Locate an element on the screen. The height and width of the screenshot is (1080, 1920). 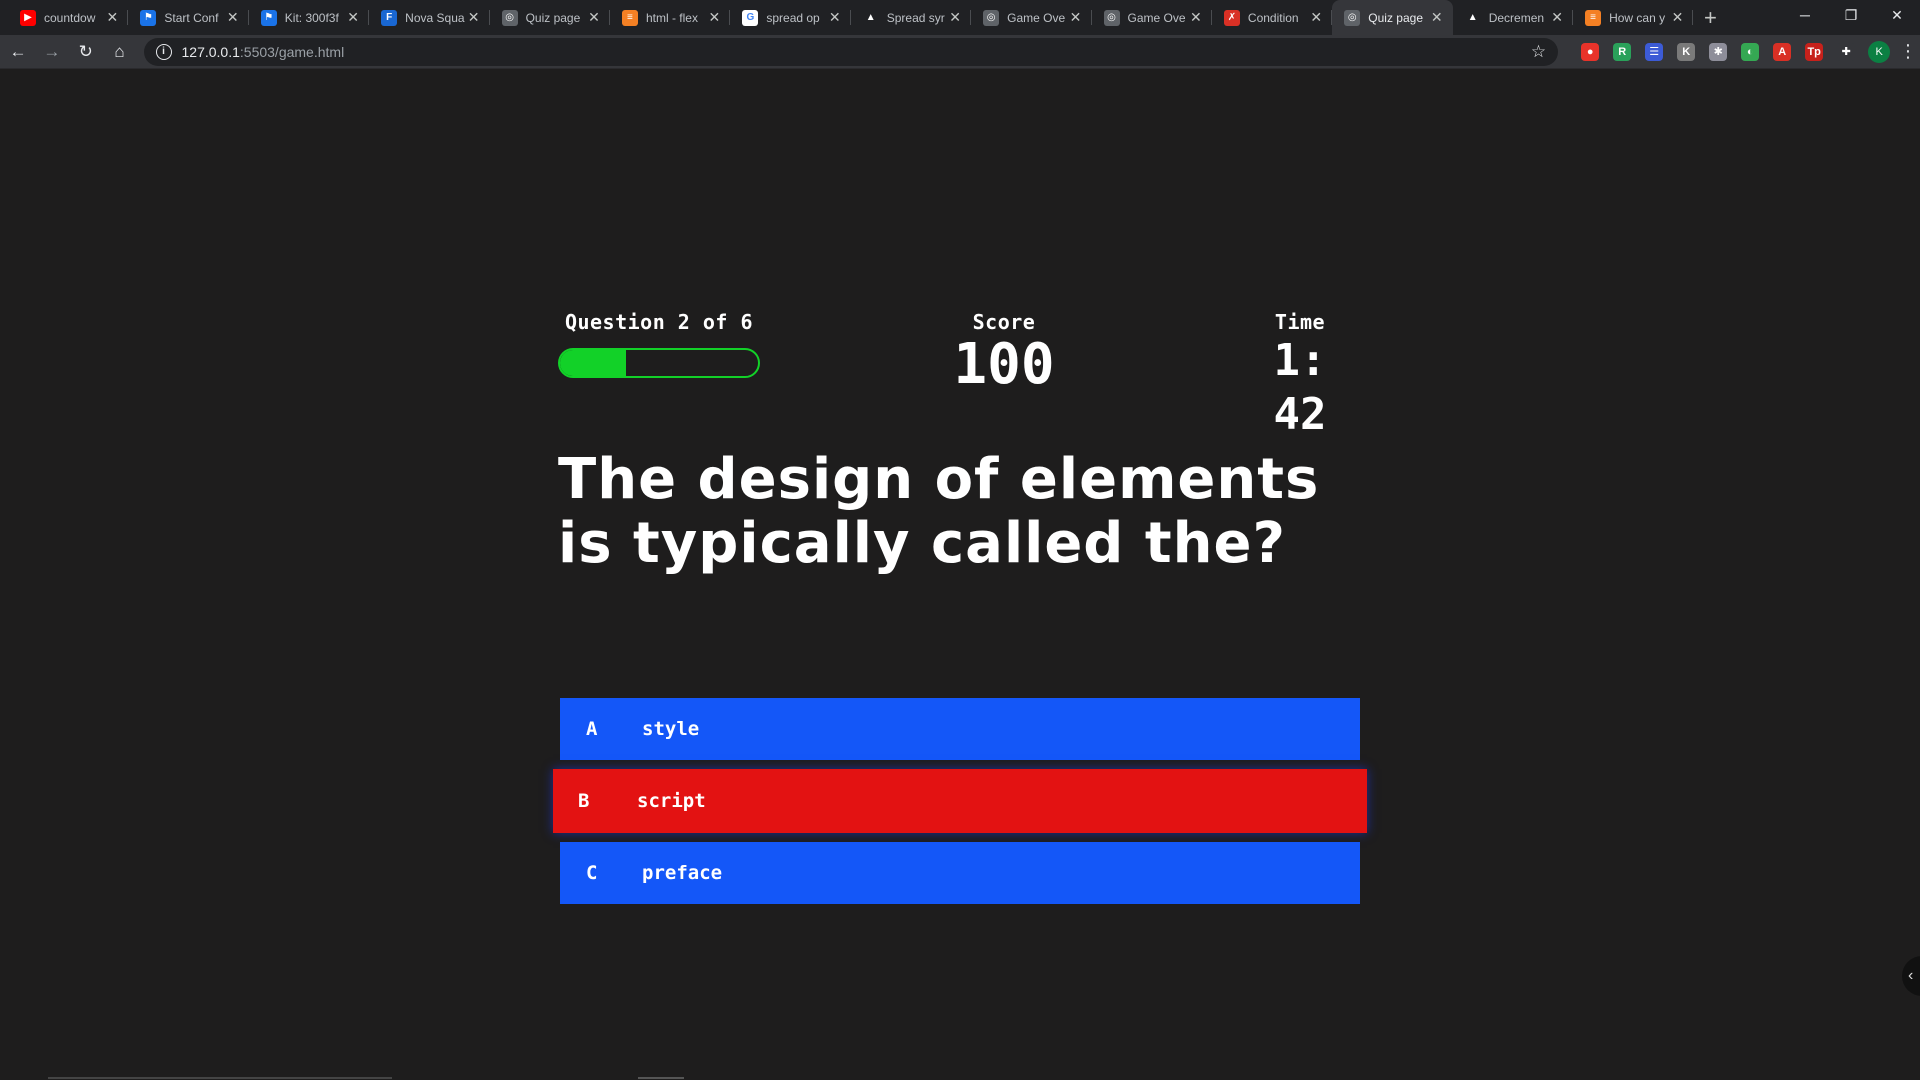
puzzle-cross-icon: ✱ is located at coordinates (1718, 51).